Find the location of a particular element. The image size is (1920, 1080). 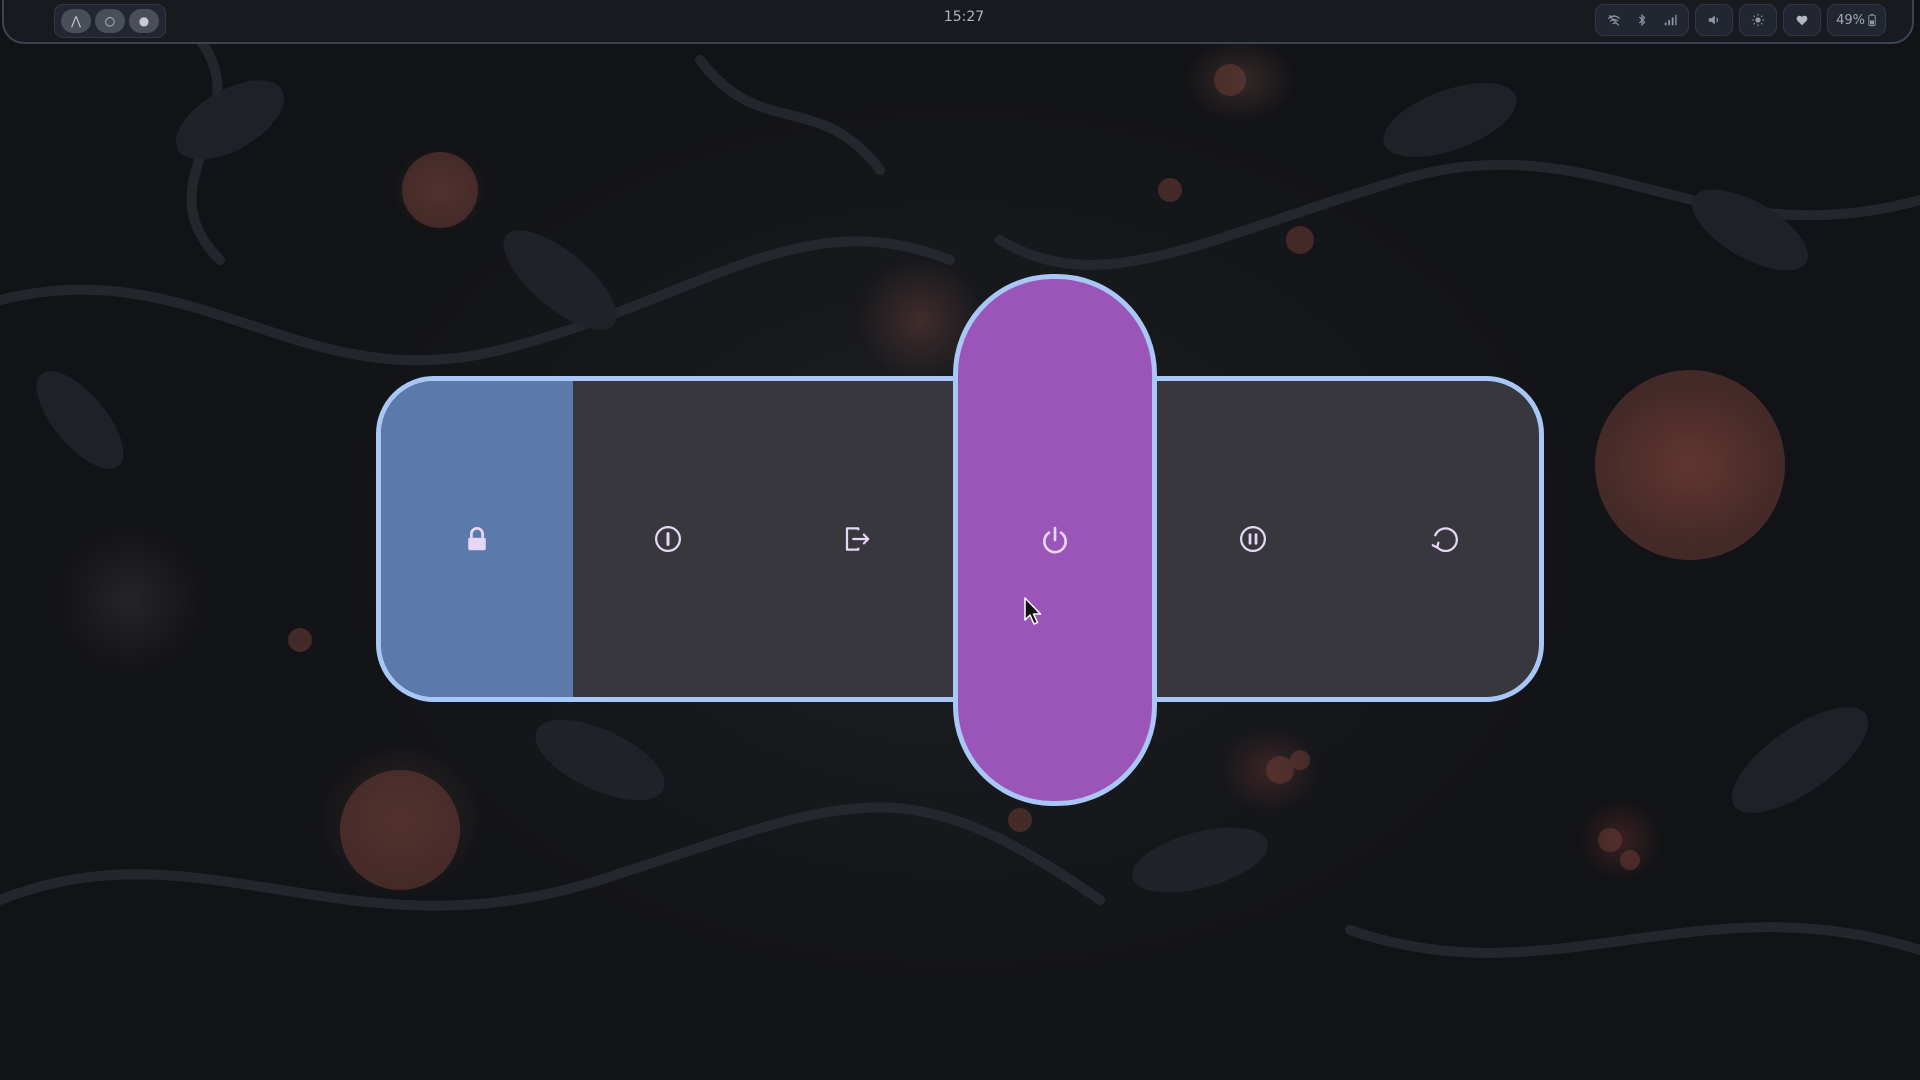

lock-icon is located at coordinates (477, 539).